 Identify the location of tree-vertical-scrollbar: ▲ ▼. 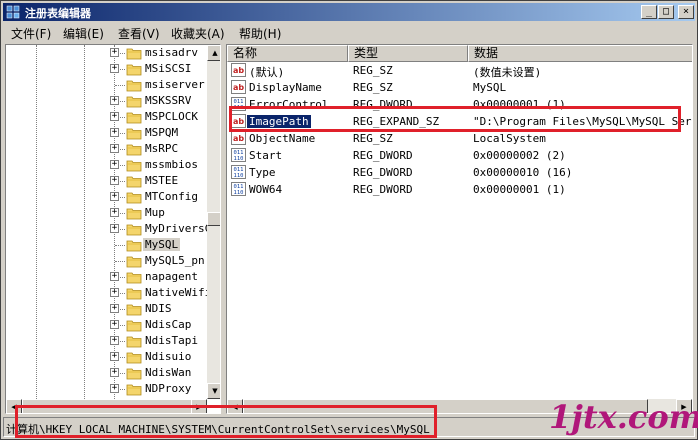
(213, 222).